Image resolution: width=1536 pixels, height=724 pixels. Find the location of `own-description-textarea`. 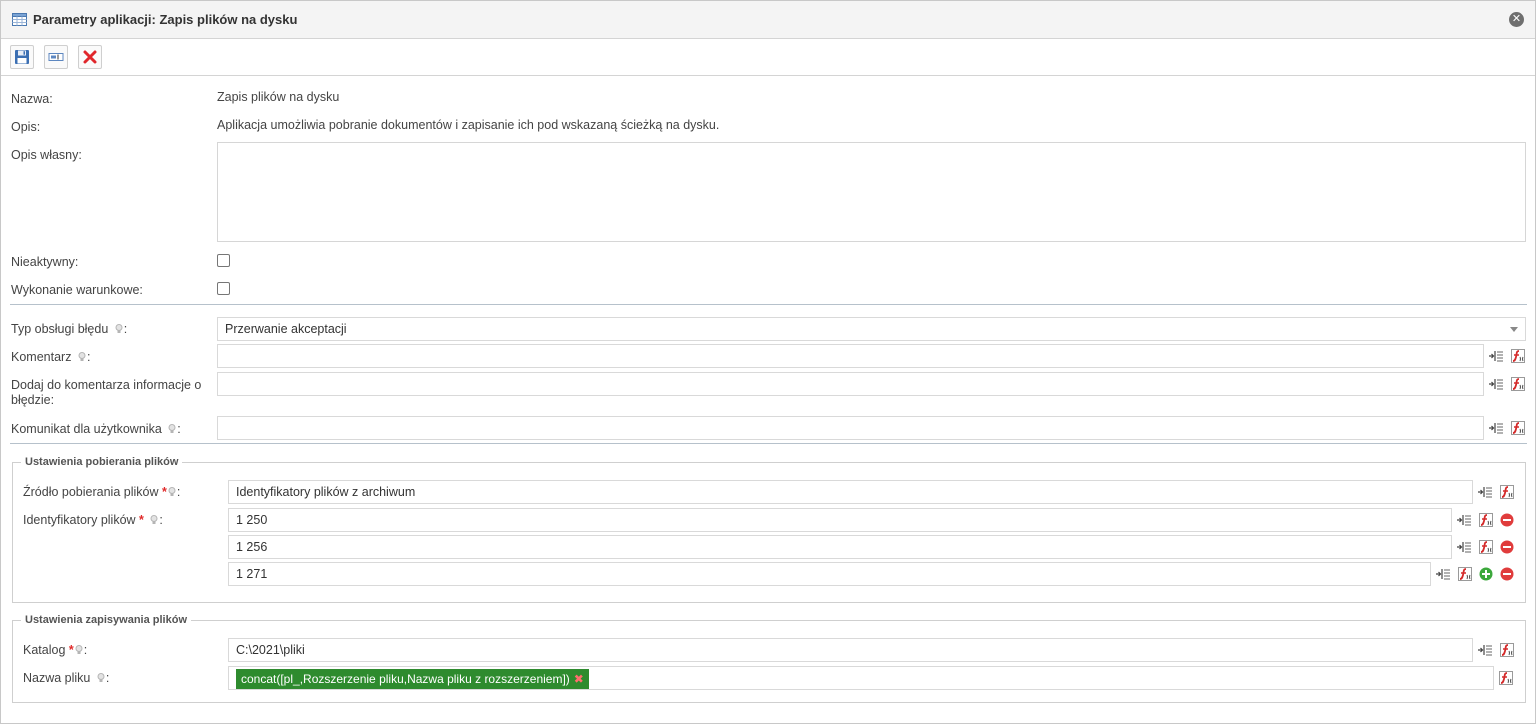

own-description-textarea is located at coordinates (871, 192).